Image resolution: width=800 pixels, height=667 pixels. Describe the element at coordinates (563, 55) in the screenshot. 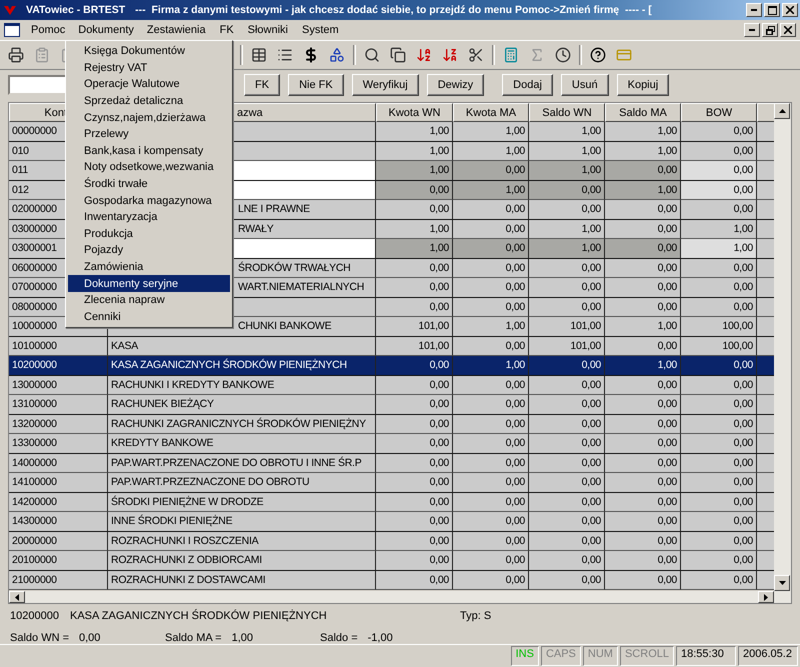

I see `clock-icon` at that location.